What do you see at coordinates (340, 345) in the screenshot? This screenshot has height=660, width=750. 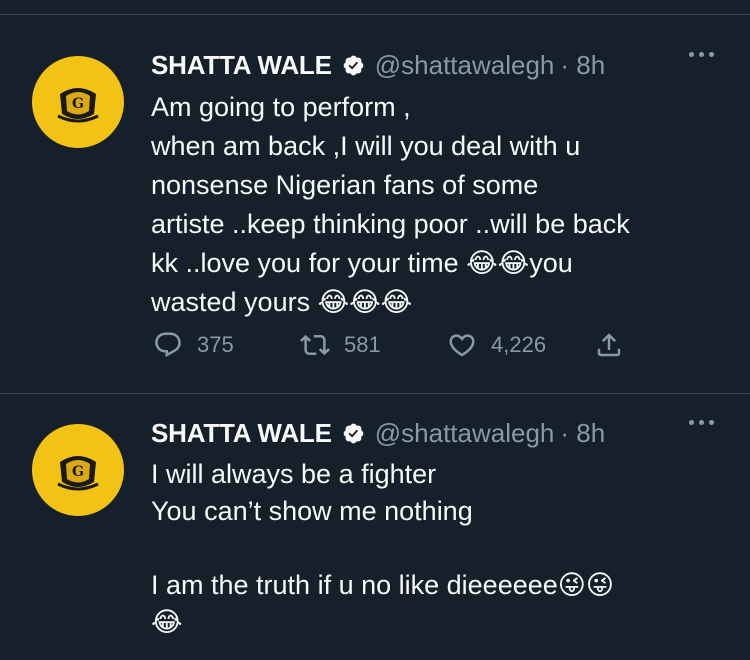 I see `retweet-button: 581` at bounding box center [340, 345].